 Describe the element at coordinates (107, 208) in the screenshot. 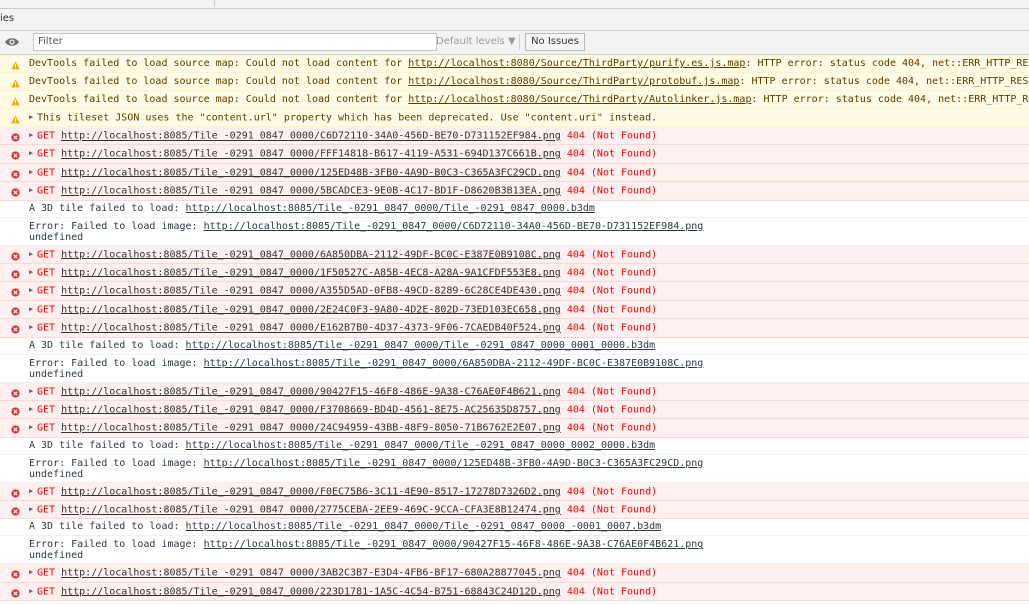

I see `message-text: A 3D tile failed to load:` at that location.